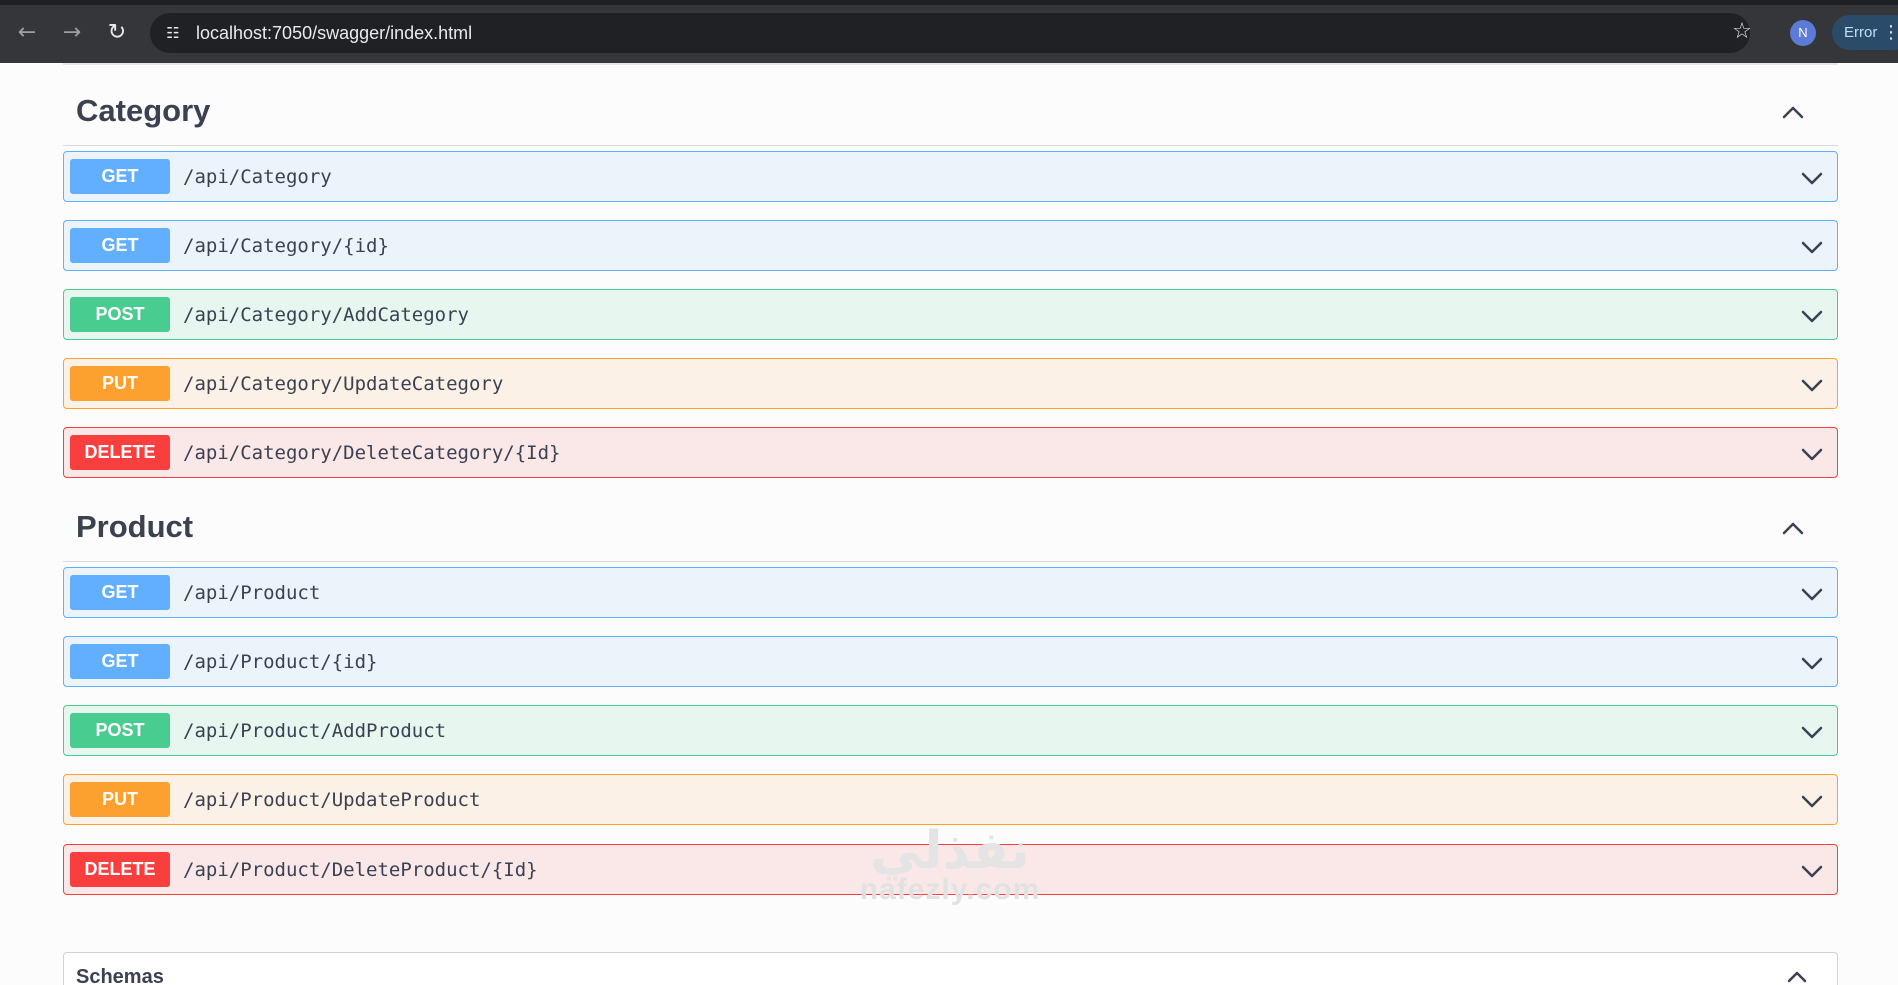  I want to click on reload-icon: ↻, so click(117, 33).